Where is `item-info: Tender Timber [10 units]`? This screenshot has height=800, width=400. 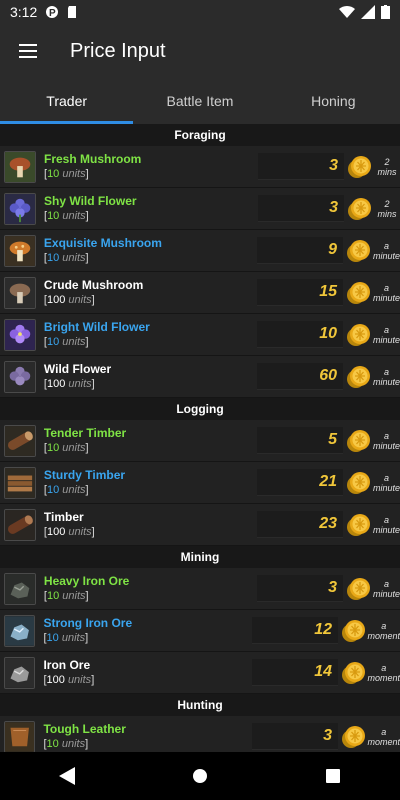 item-info: Tender Timber [10 units] is located at coordinates (143, 440).